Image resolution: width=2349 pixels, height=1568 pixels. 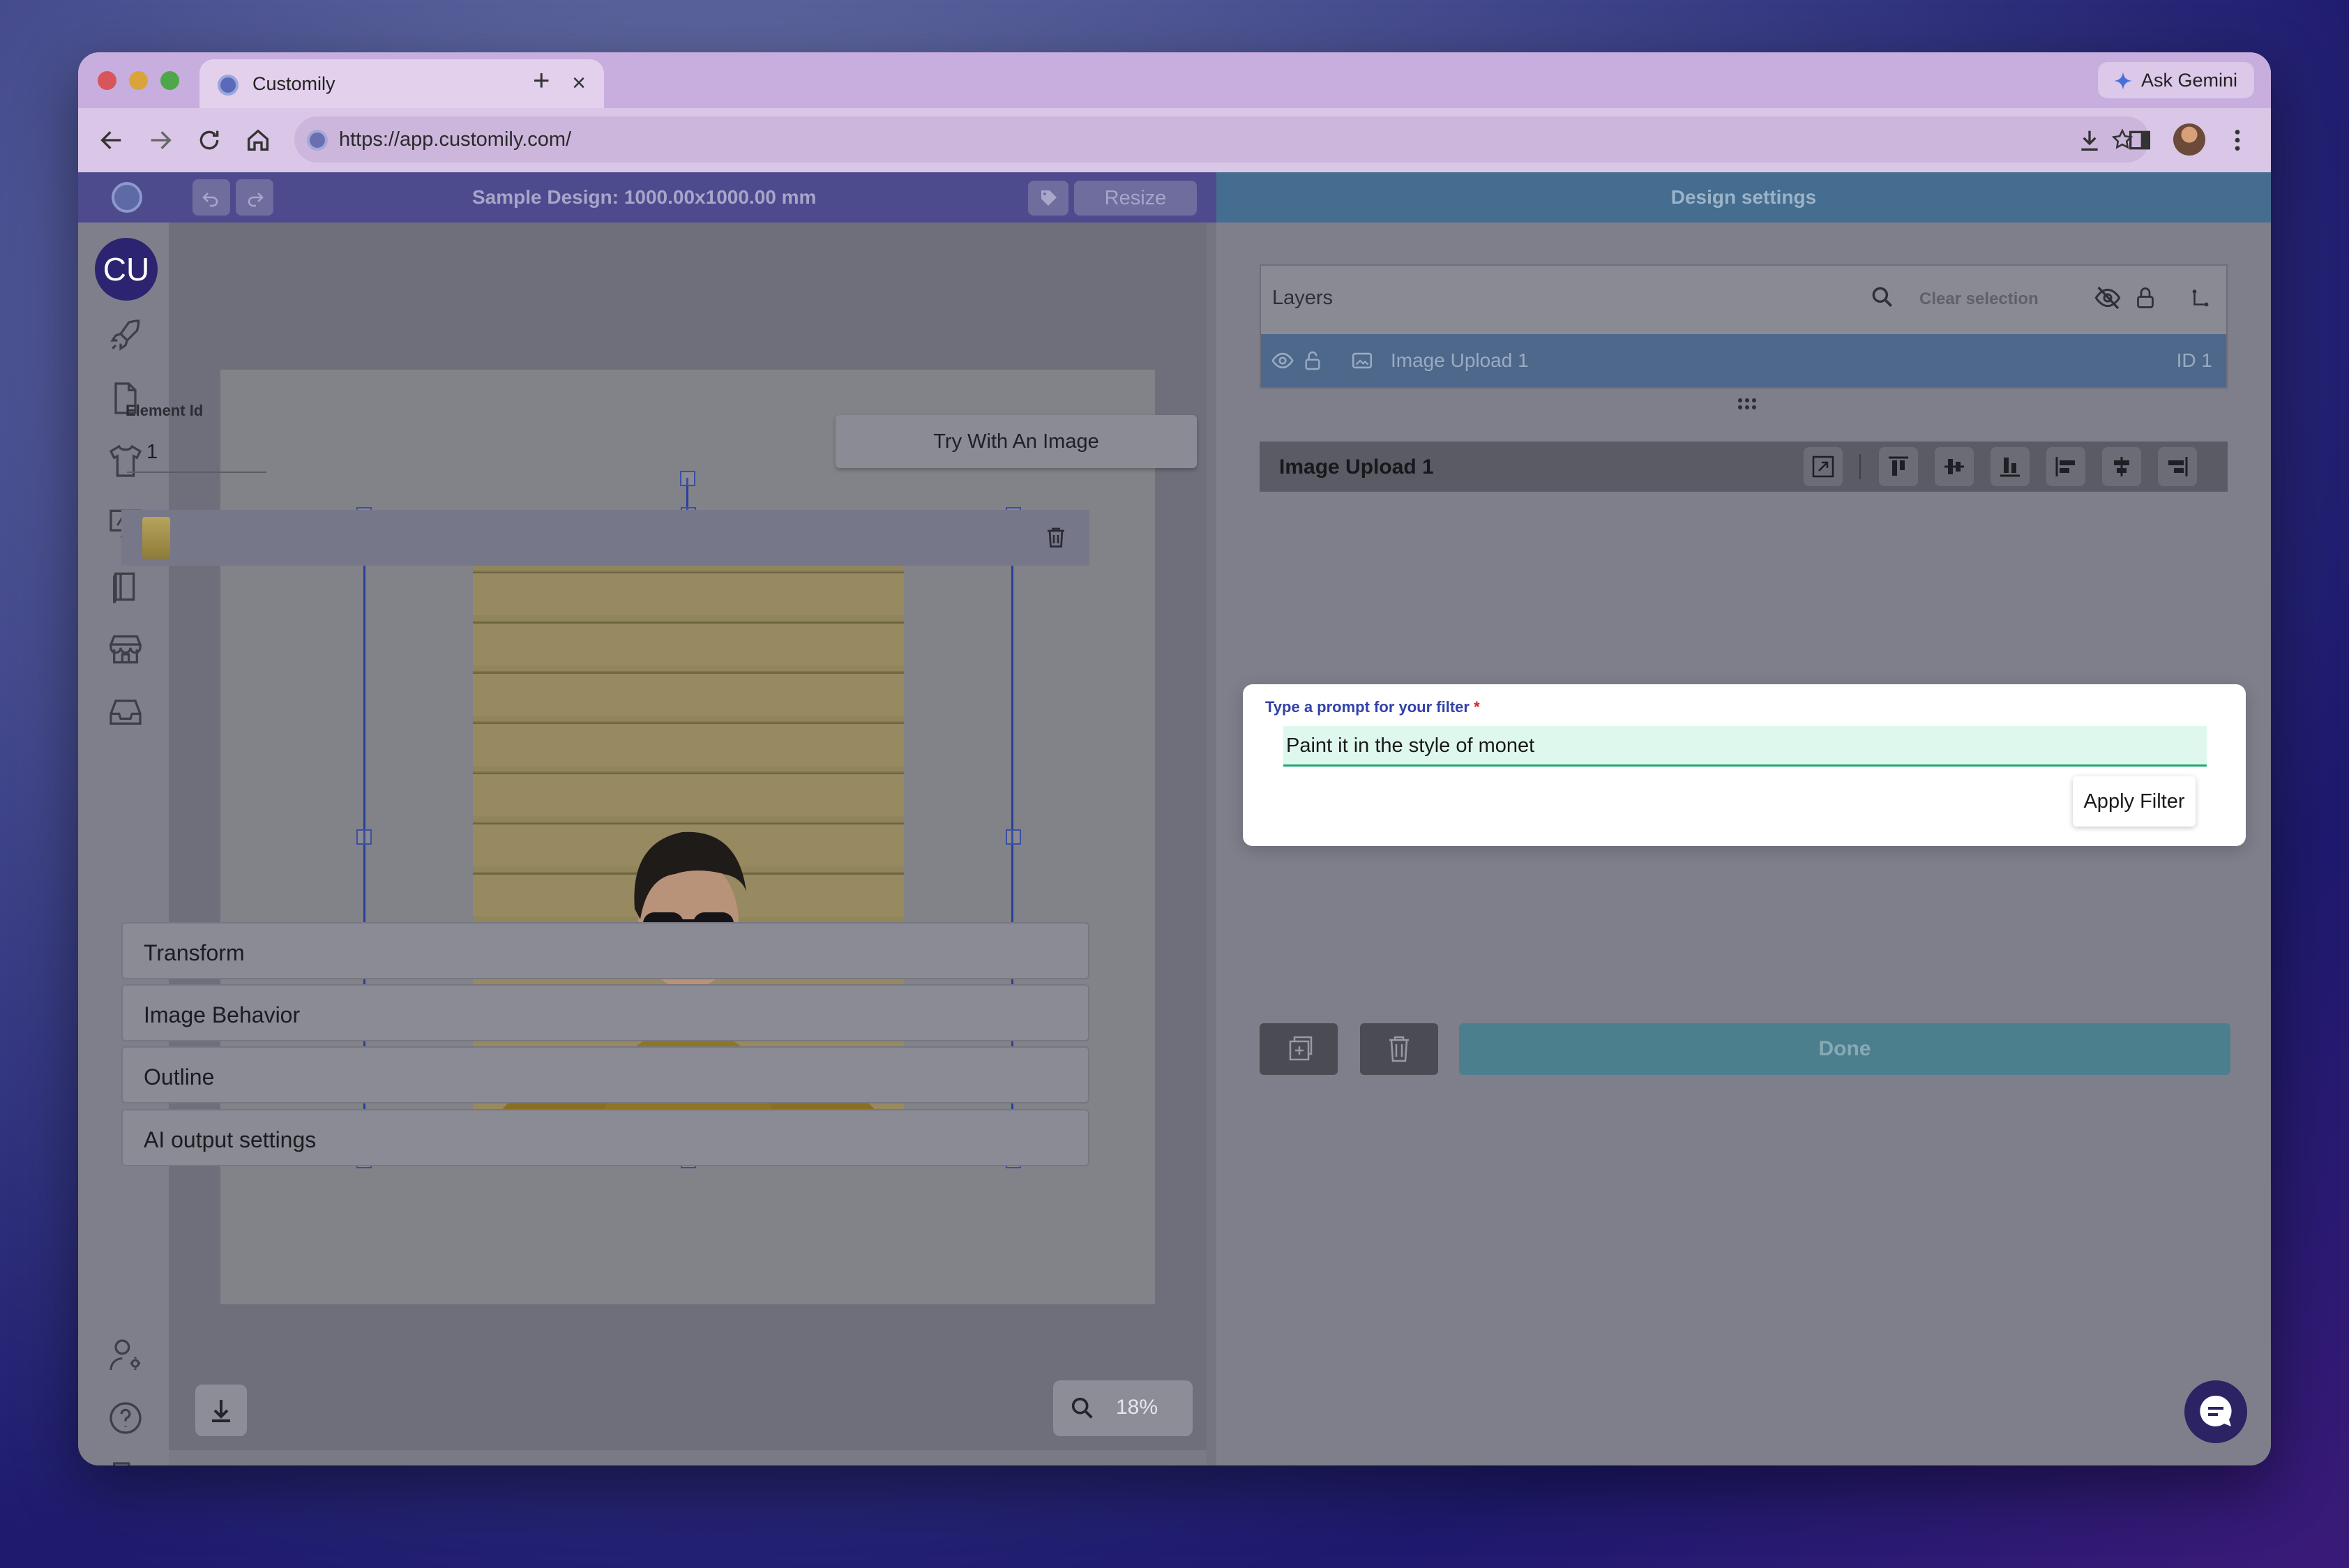 What do you see at coordinates (1882, 297) in the screenshot?
I see `search-icon` at bounding box center [1882, 297].